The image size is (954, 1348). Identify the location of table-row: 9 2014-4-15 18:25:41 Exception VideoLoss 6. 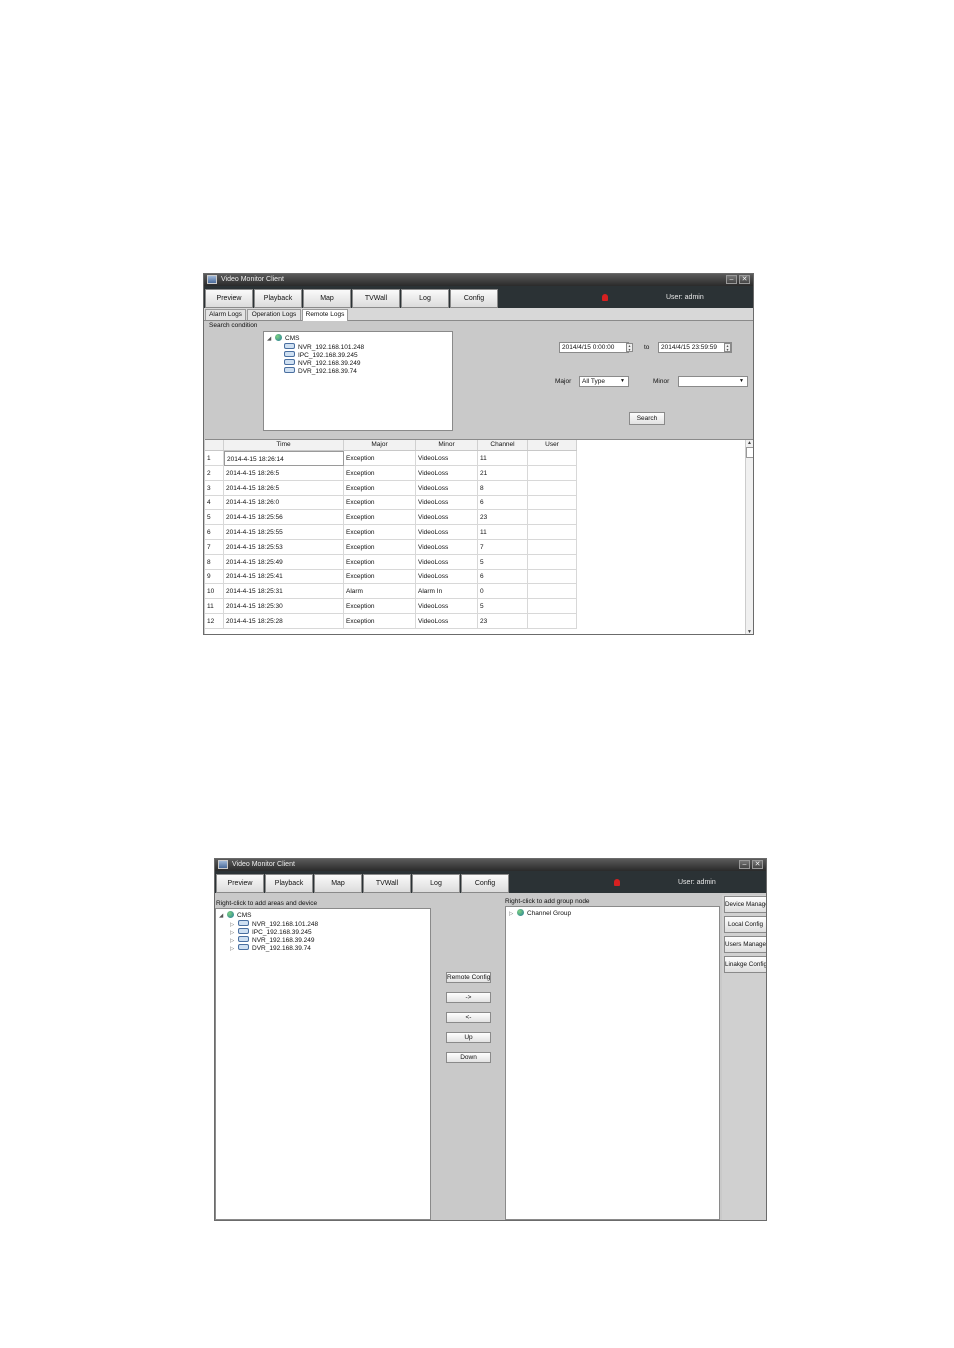
(391, 577).